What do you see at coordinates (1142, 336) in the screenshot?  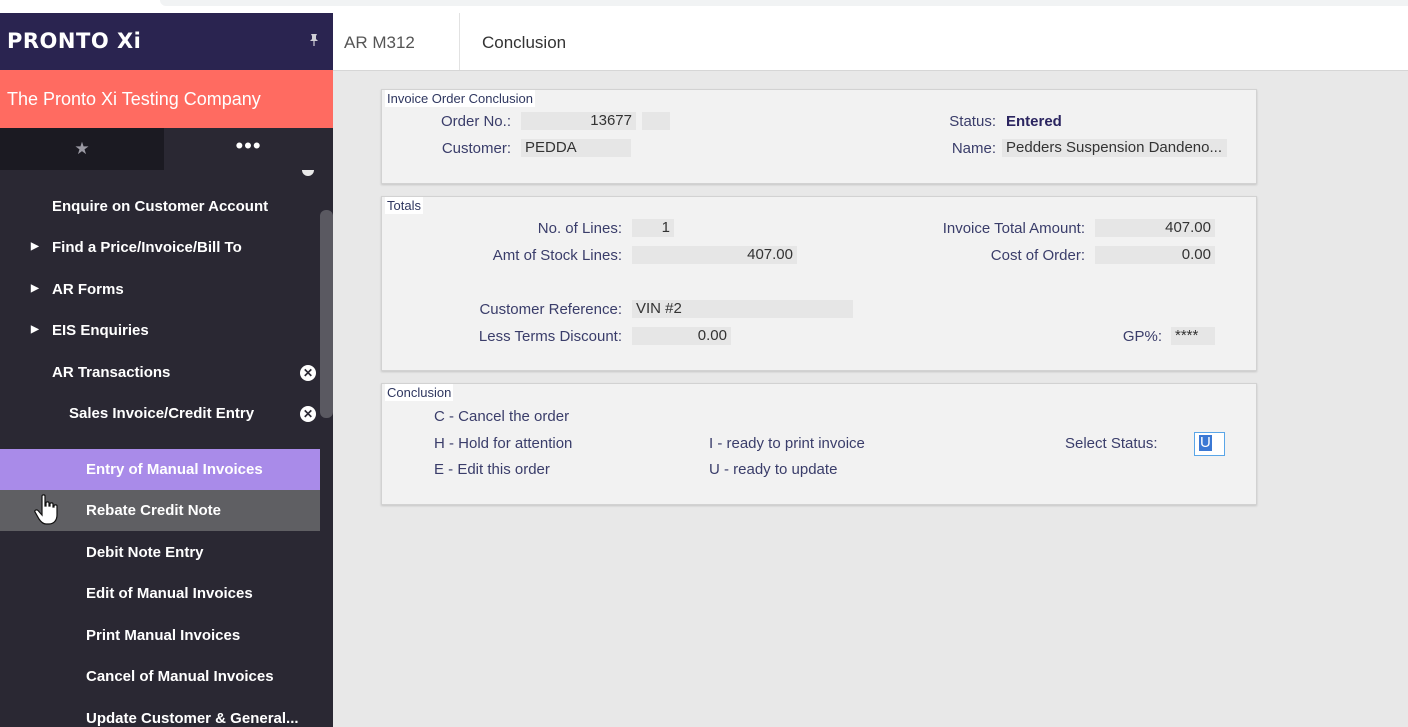 I see `gp-percent-label: GP%:` at bounding box center [1142, 336].